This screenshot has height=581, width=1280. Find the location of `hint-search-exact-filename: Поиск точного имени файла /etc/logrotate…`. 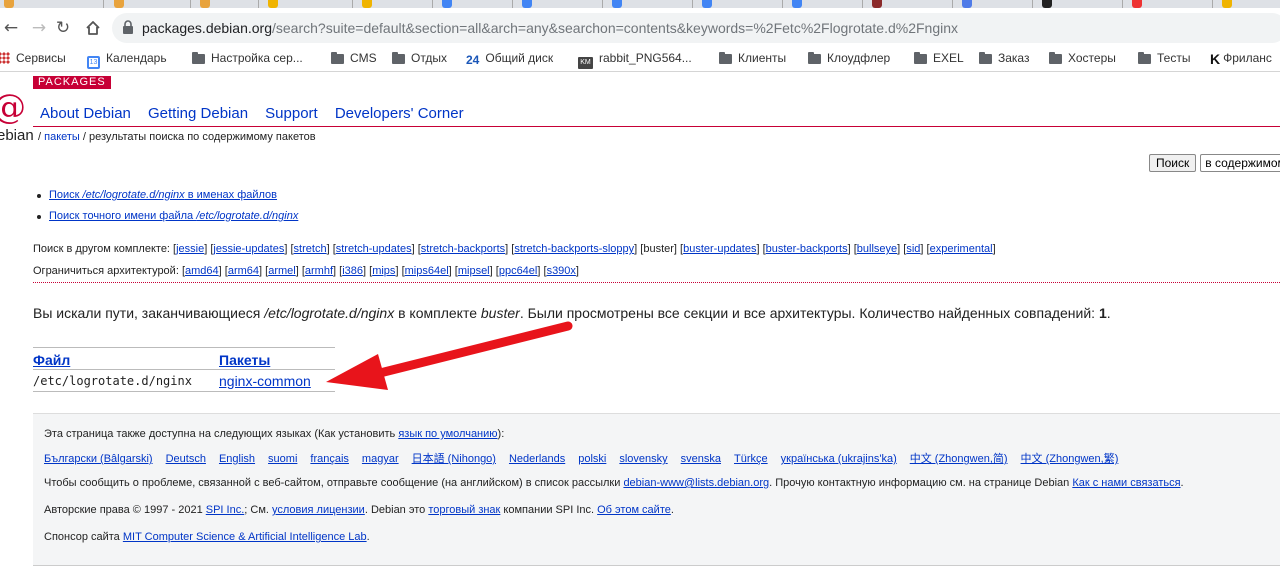

hint-search-exact-filename: Поиск точного имени файла /etc/logrotate… is located at coordinates (173, 216).